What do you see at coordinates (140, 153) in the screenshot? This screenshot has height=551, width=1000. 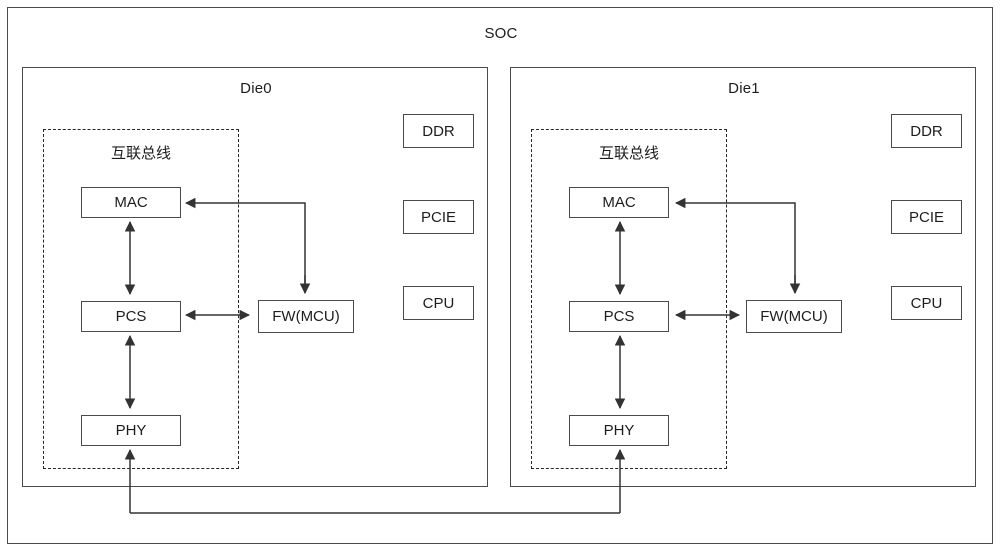 I see `die0-interconnect-bus-label: 互联总线` at bounding box center [140, 153].